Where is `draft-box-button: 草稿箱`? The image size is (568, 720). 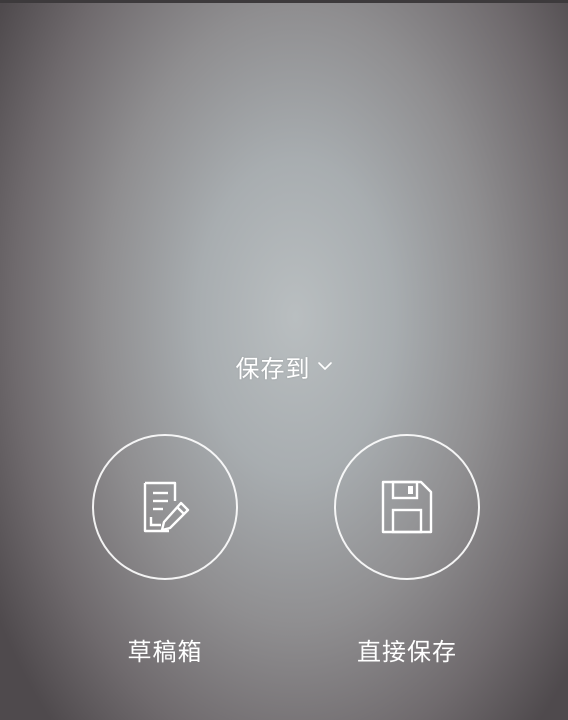 draft-box-button: 草稿箱 is located at coordinates (165, 550).